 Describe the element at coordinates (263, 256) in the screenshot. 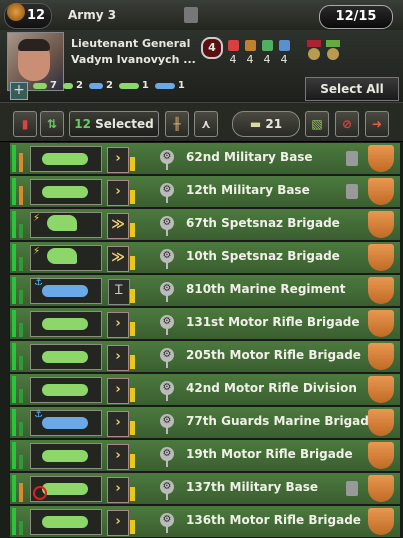

I see `division-name: 10th Spetsnaz Brigade` at that location.